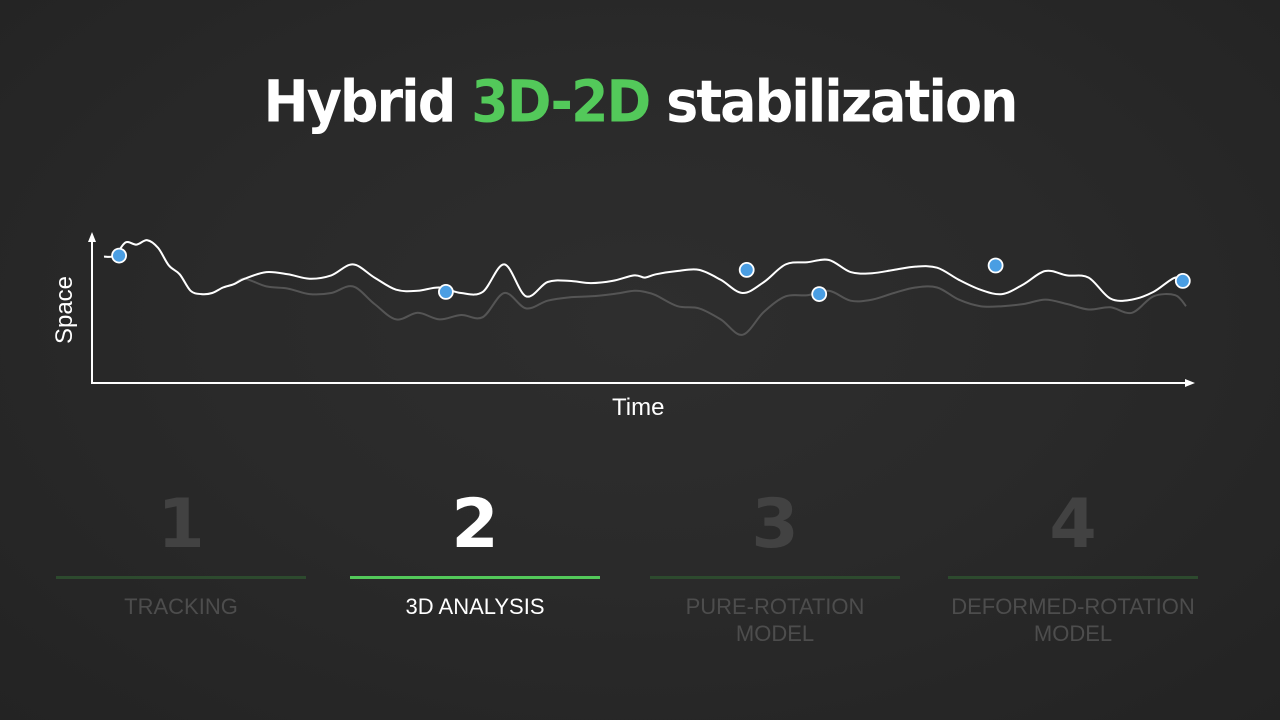 This screenshot has width=1280, height=720. I want to click on step-label: DEFORMED-ROTATION MODEL, so click(1073, 620).